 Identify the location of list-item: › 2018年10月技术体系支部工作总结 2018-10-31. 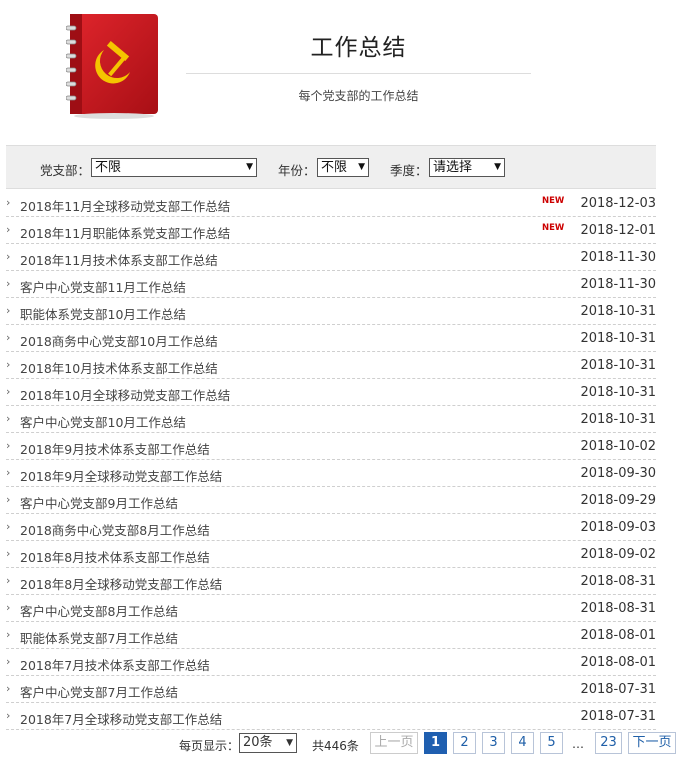
(331, 365).